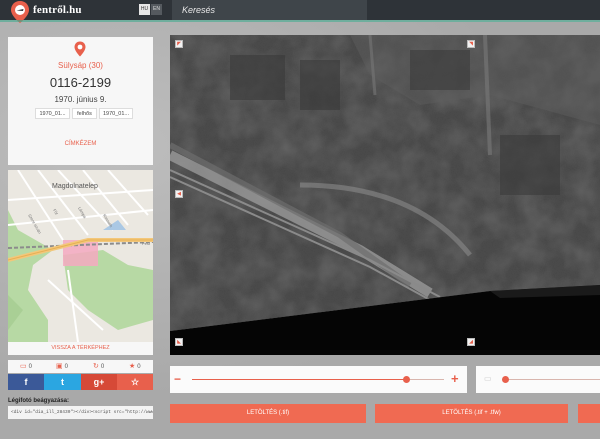 This screenshot has width=600, height=439. I want to click on map-place-label: Magdolnatelep, so click(75, 186).